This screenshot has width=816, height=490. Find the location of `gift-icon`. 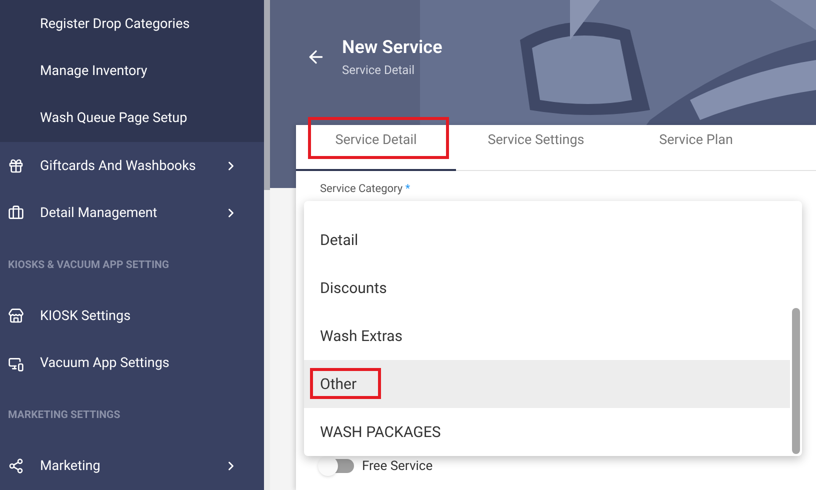

gift-icon is located at coordinates (16, 166).